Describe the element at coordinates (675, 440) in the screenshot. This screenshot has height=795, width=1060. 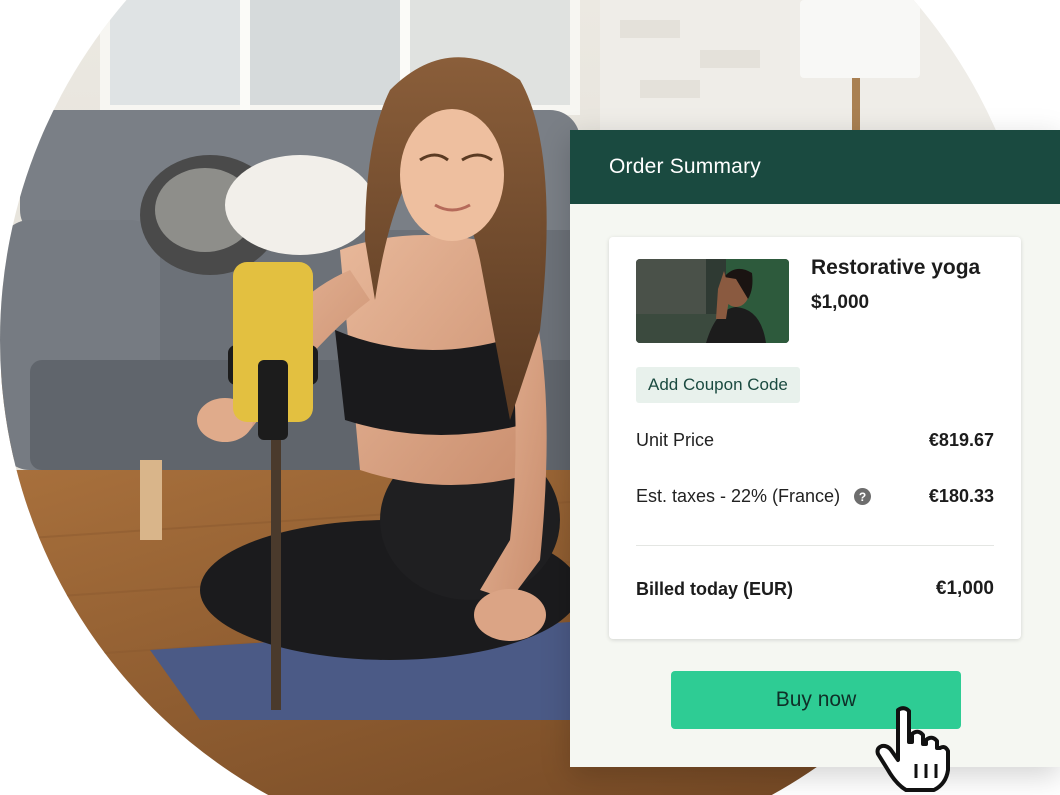
I see `unit-price-label: Unit Price` at that location.